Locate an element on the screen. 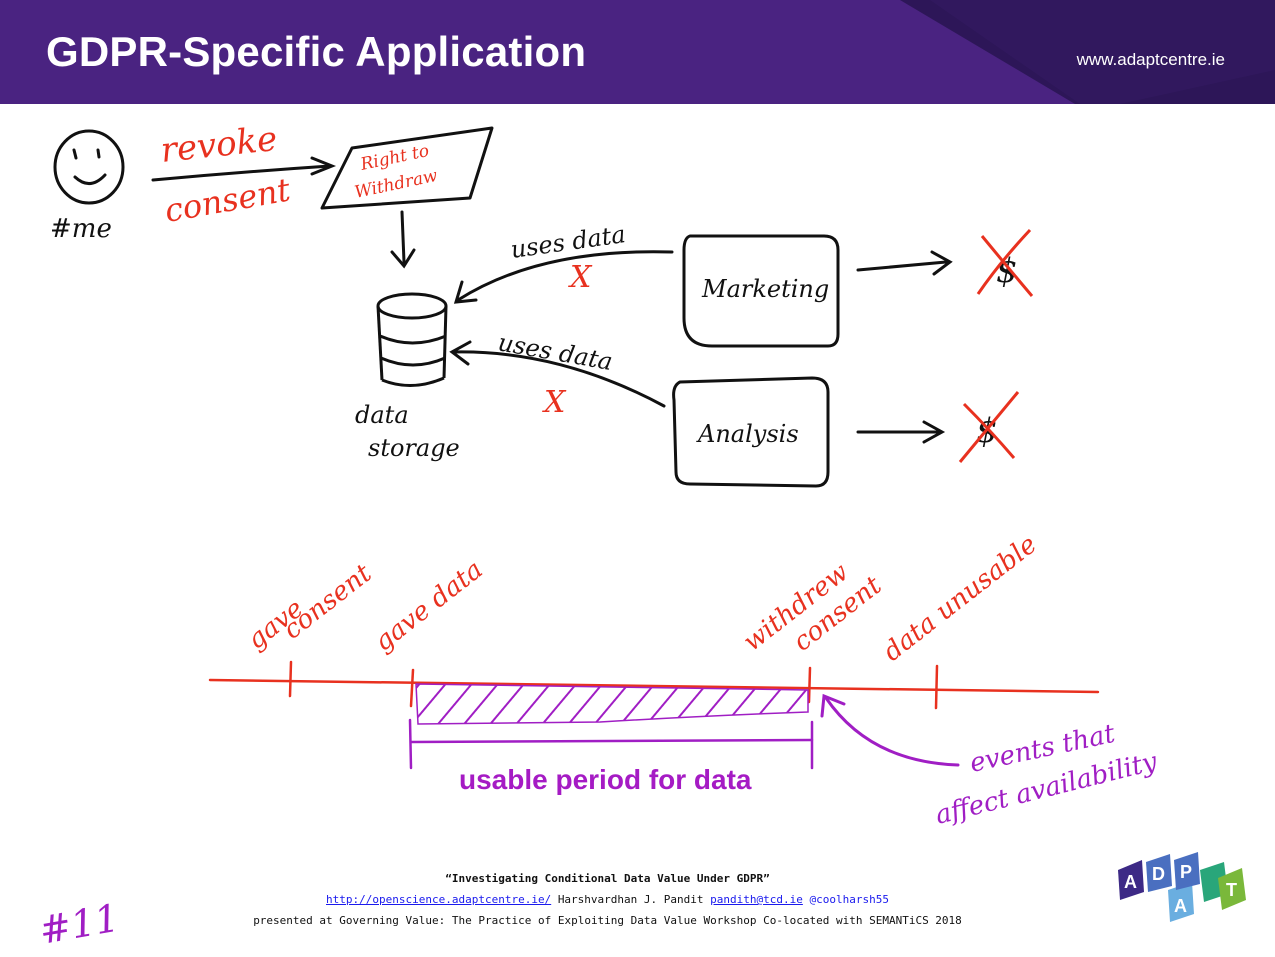 Image resolution: width=1275 pixels, height=957 pixels. email-link: pandith@tcd.ie is located at coordinates (756, 899).